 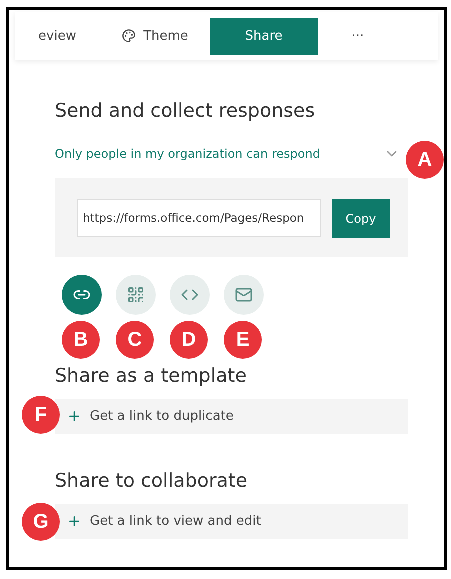 I want to click on action-row: Get a link to duplicate, so click(x=231, y=416).